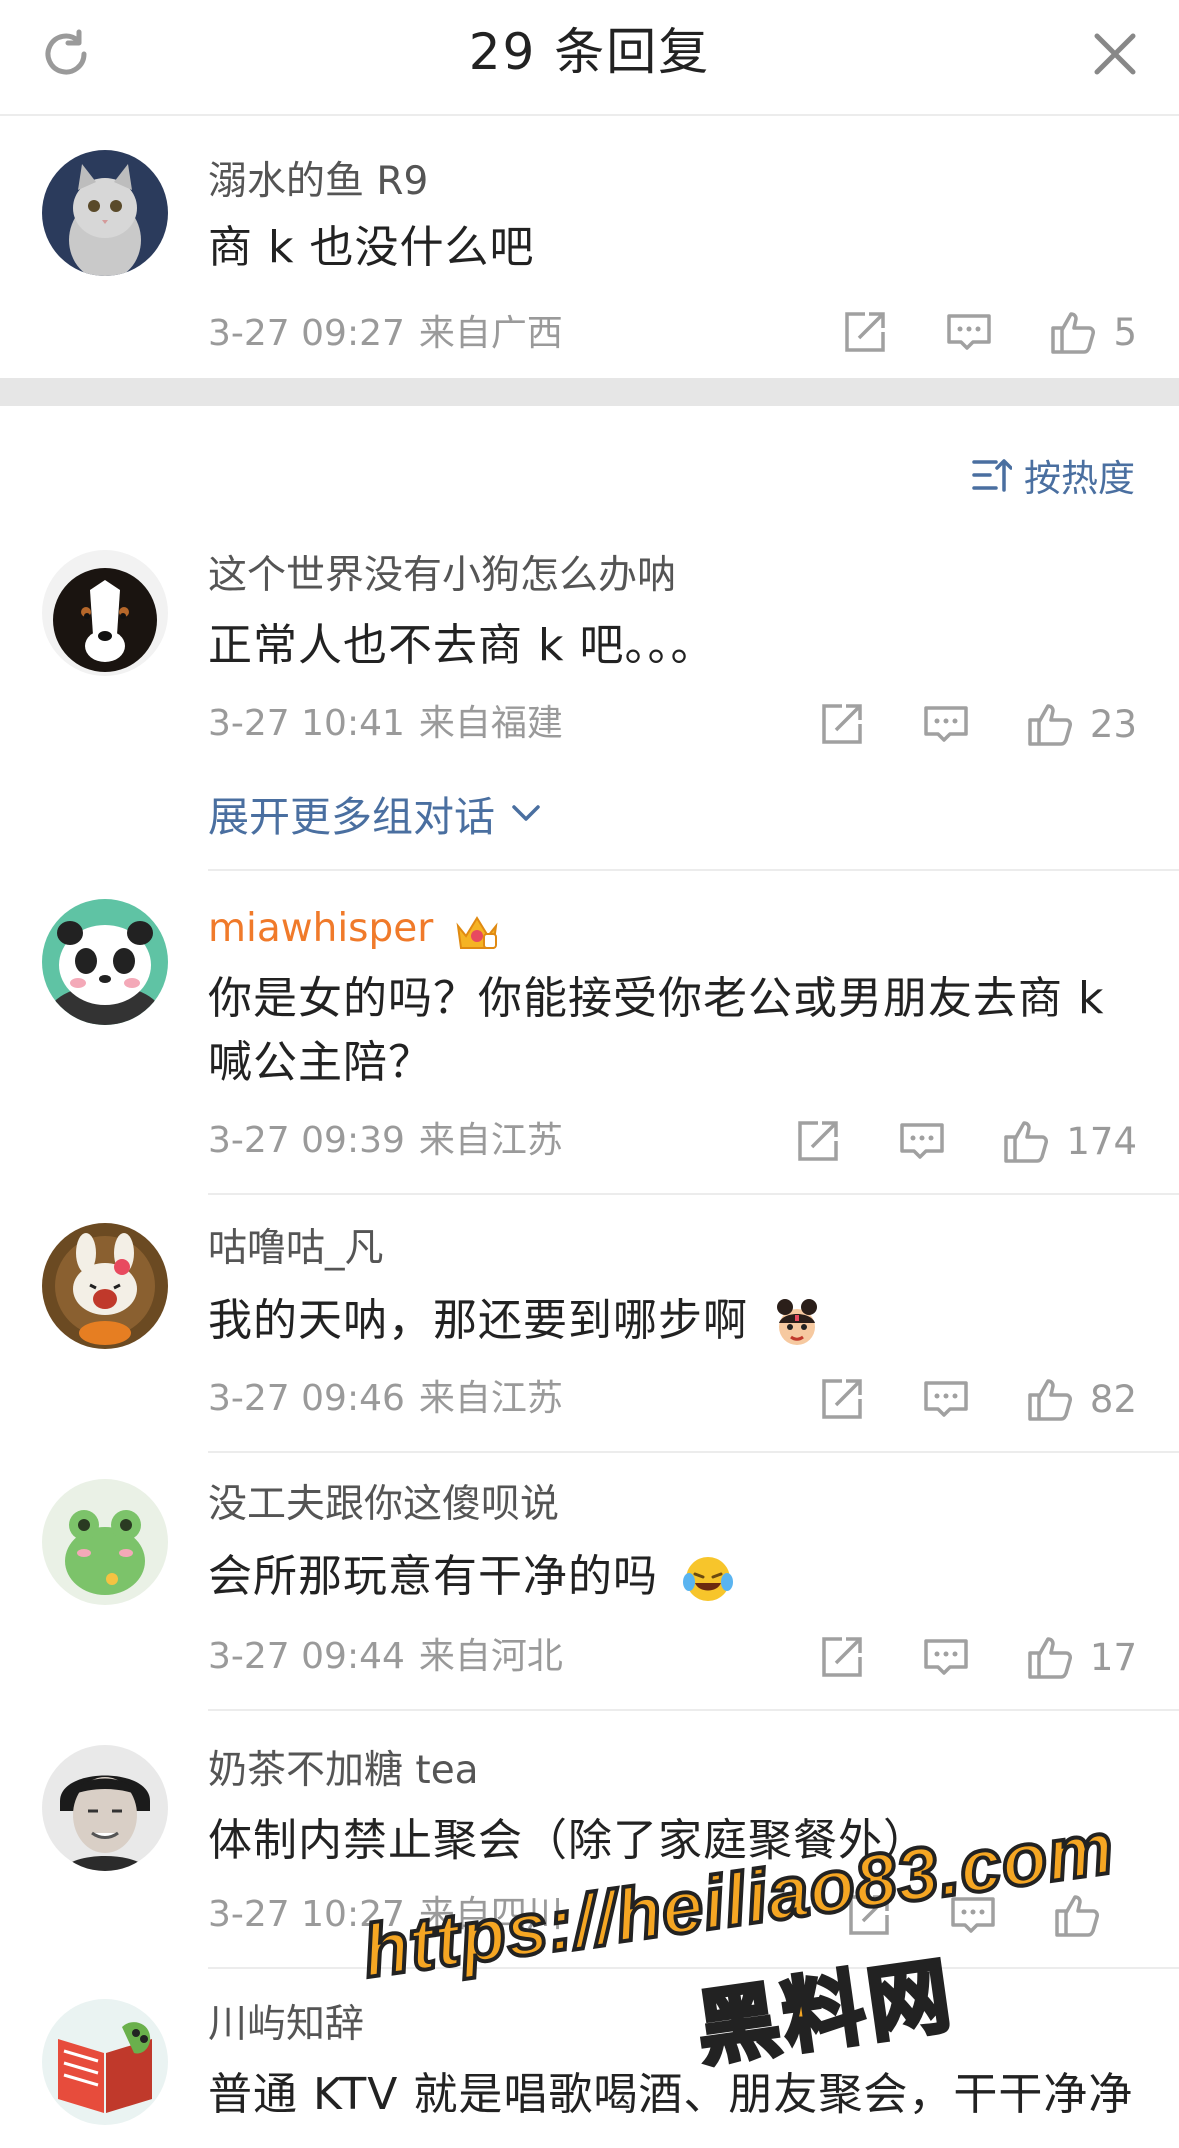 This screenshot has width=1179, height=2148. I want to click on nezha-emoji-icon, so click(797, 1322).